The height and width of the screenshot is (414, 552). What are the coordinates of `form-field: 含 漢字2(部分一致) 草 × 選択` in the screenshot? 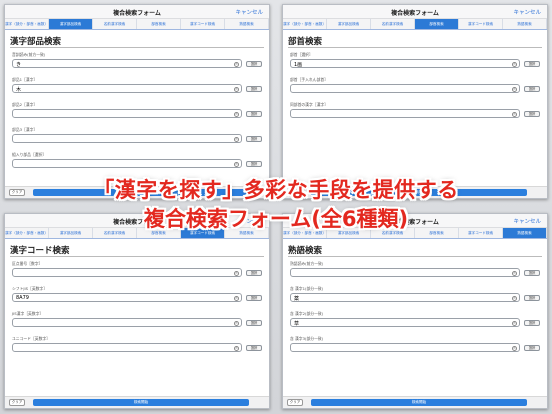 It's located at (415, 319).